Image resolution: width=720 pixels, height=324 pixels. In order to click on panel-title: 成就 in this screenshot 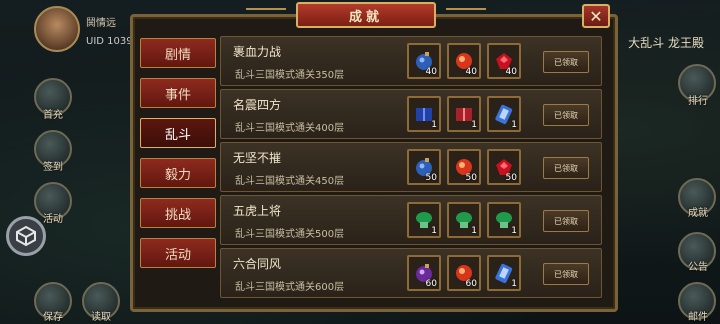, I will do `click(365, 17)`.